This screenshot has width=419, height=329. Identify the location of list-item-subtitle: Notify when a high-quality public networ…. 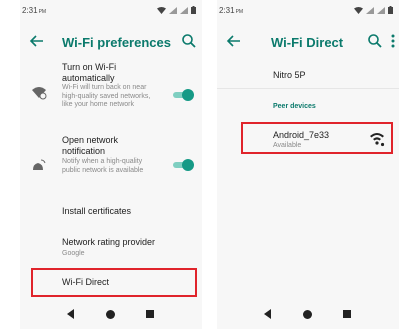
(103, 166).